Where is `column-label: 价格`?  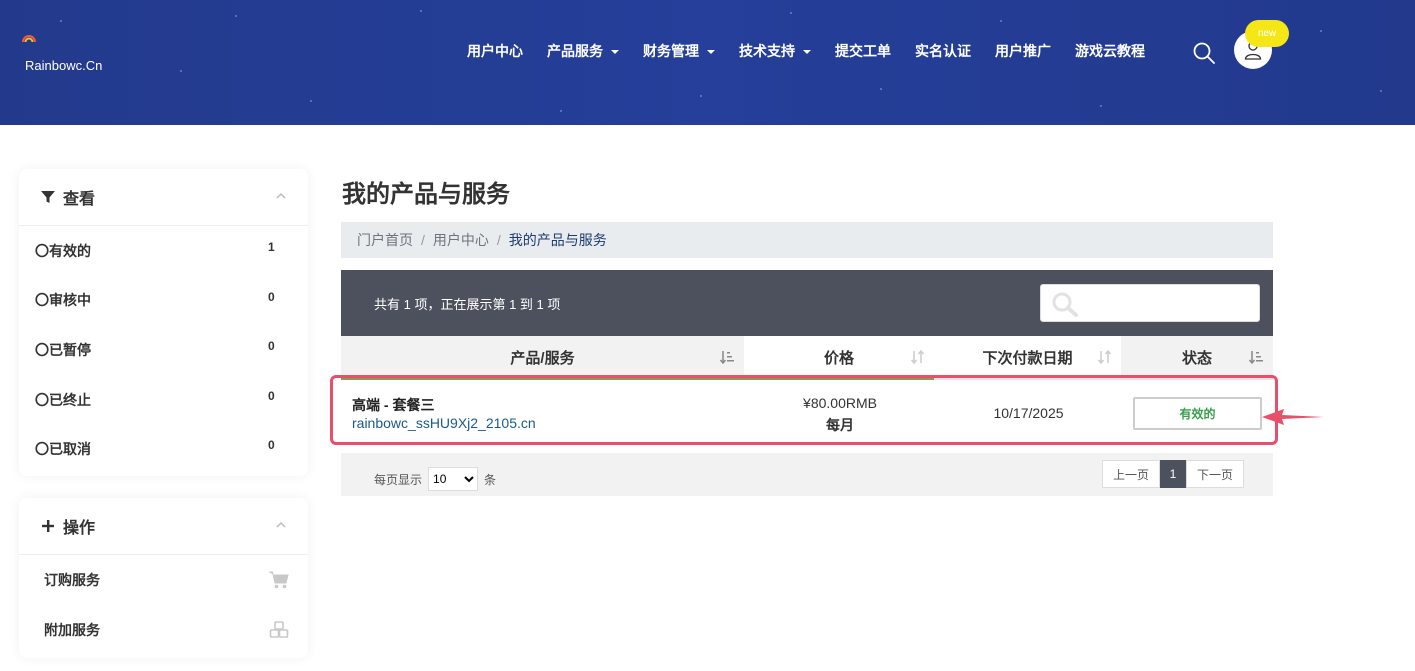 column-label: 价格 is located at coordinates (838, 358).